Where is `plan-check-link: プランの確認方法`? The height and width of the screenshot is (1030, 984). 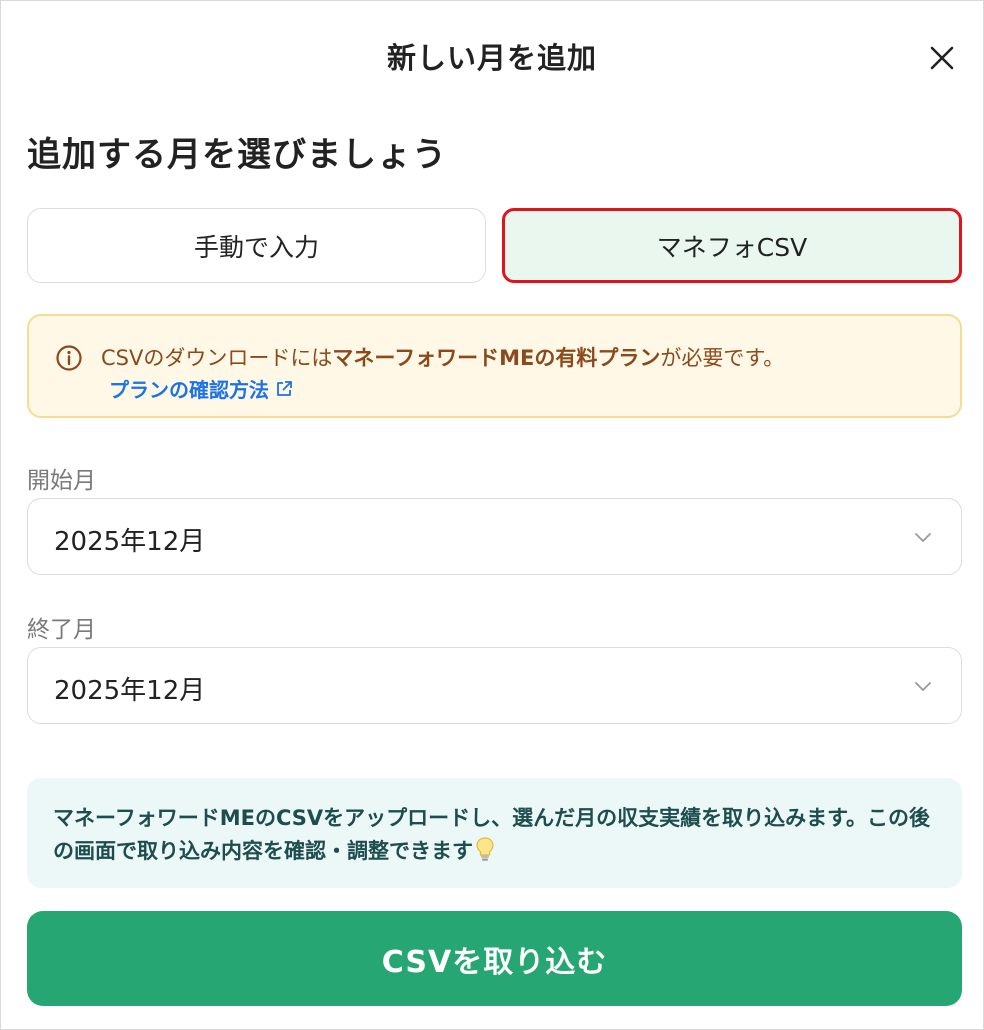 plan-check-link: プランの確認方法 is located at coordinates (201, 388).